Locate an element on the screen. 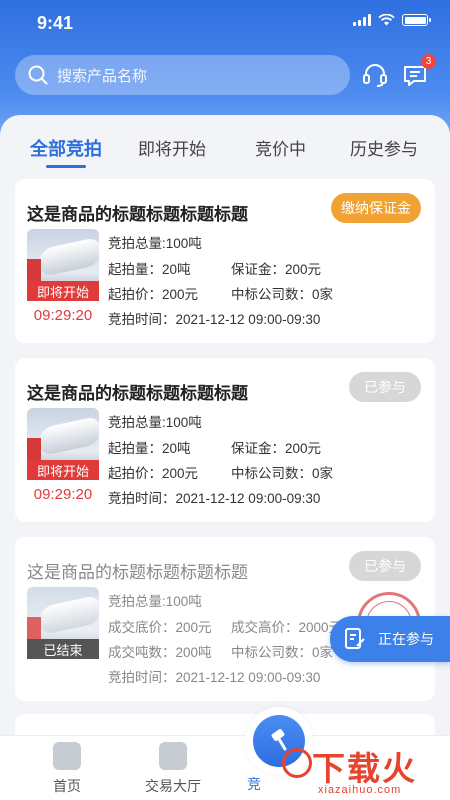  signal-icon is located at coordinates (362, 20).